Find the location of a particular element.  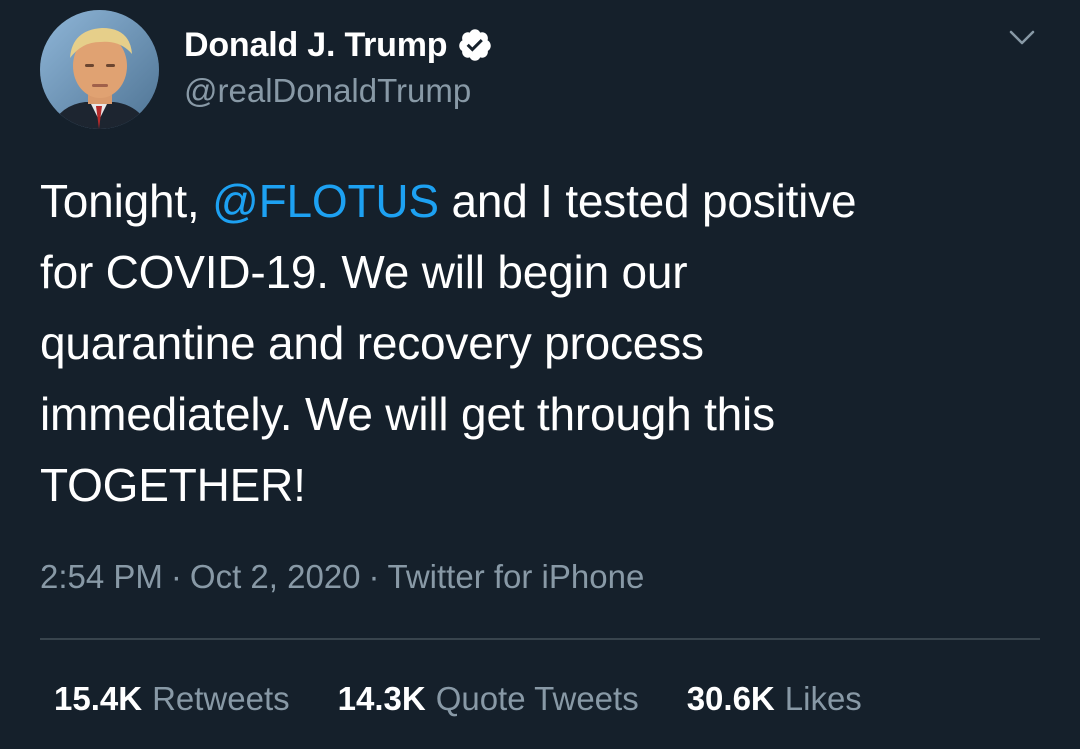

quote-tweets-count: 14.3K is located at coordinates (381, 698).